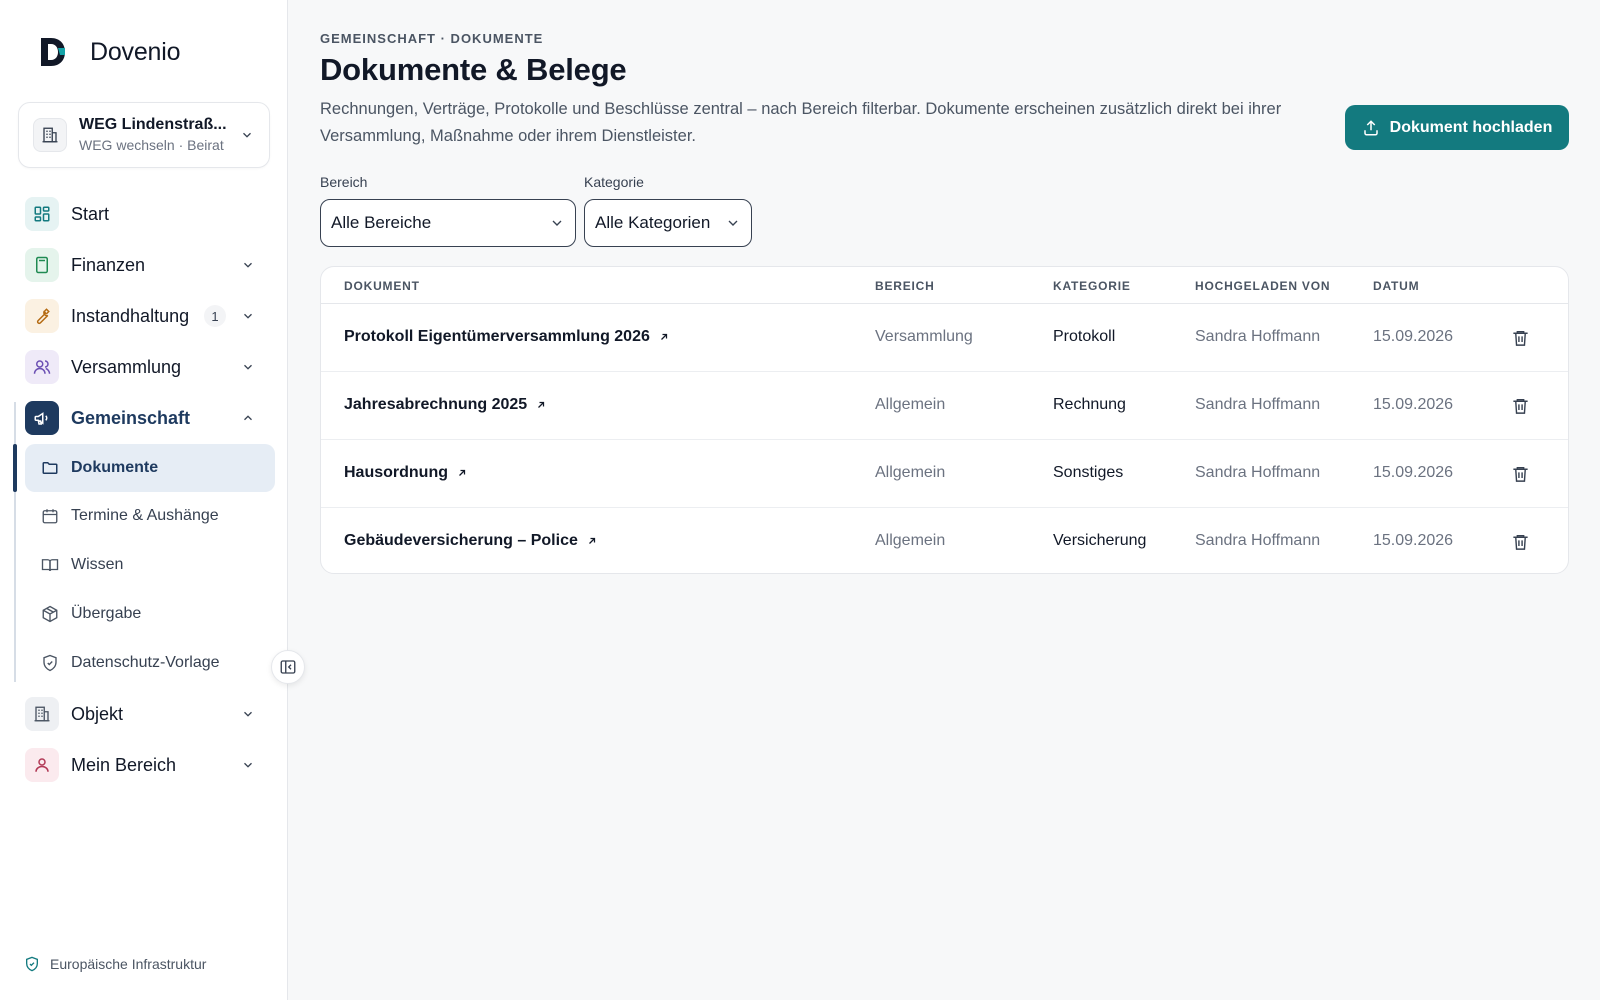 This screenshot has width=1600, height=1000. I want to click on upload-icon, so click(1371, 128).